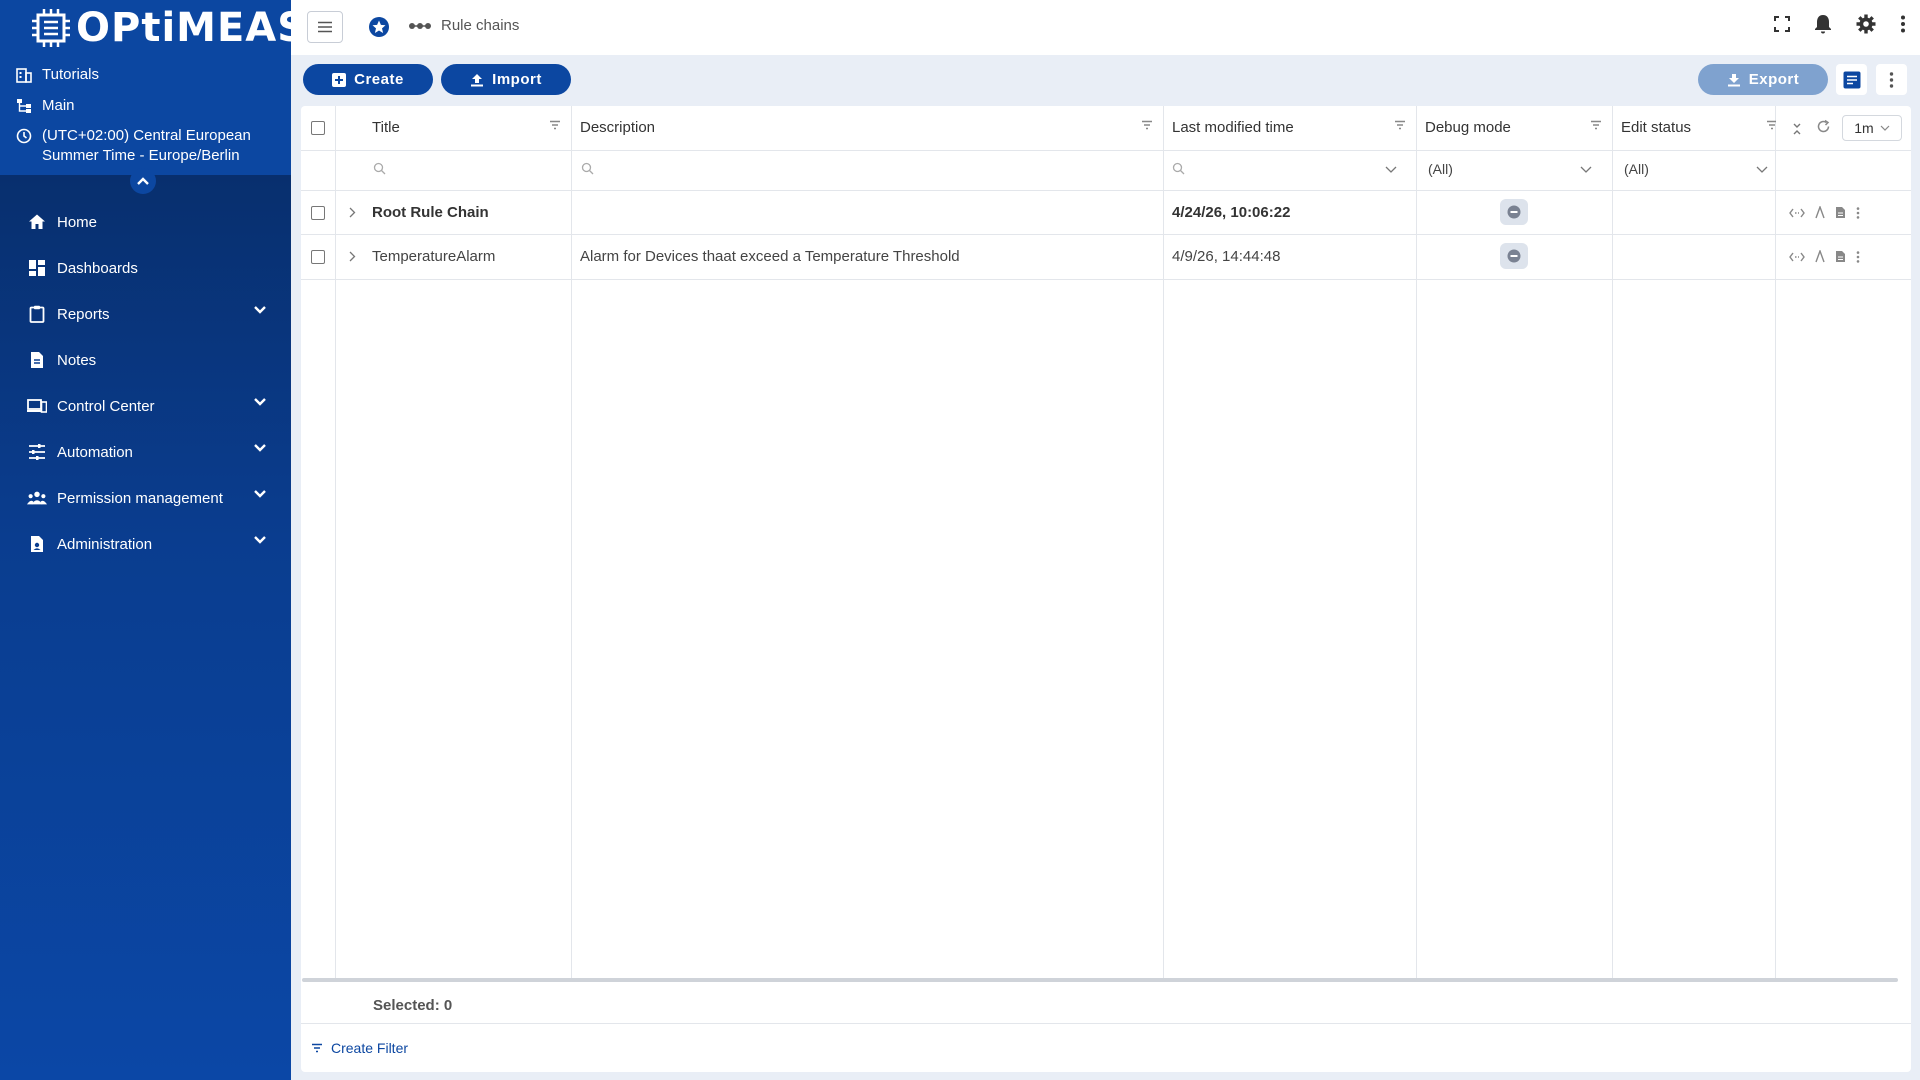  I want to click on column-header-title: Title, so click(386, 127).